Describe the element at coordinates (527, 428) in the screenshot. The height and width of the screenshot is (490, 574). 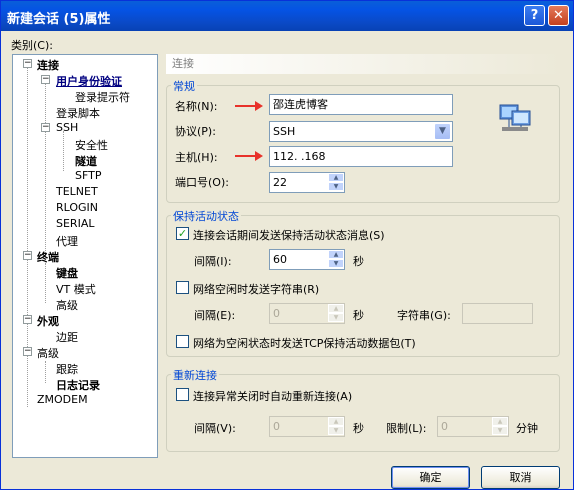
I see `limit-unit: 分钟` at that location.